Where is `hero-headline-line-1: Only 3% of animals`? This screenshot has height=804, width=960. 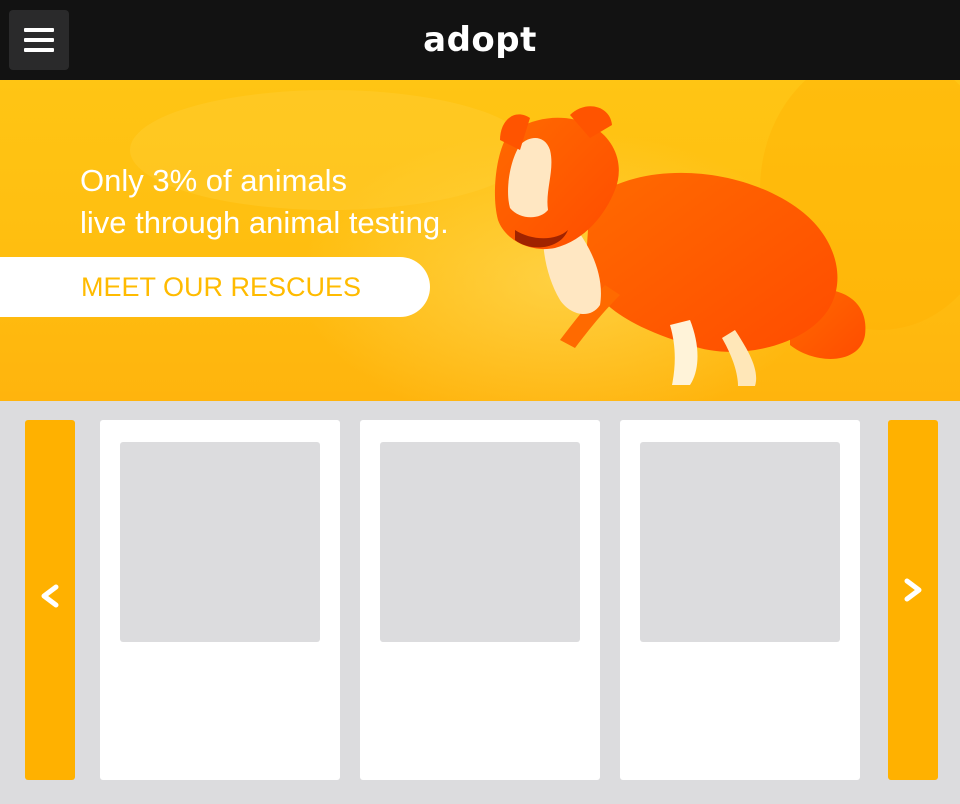
hero-headline-line-1: Only 3% of animals is located at coordinates (214, 180).